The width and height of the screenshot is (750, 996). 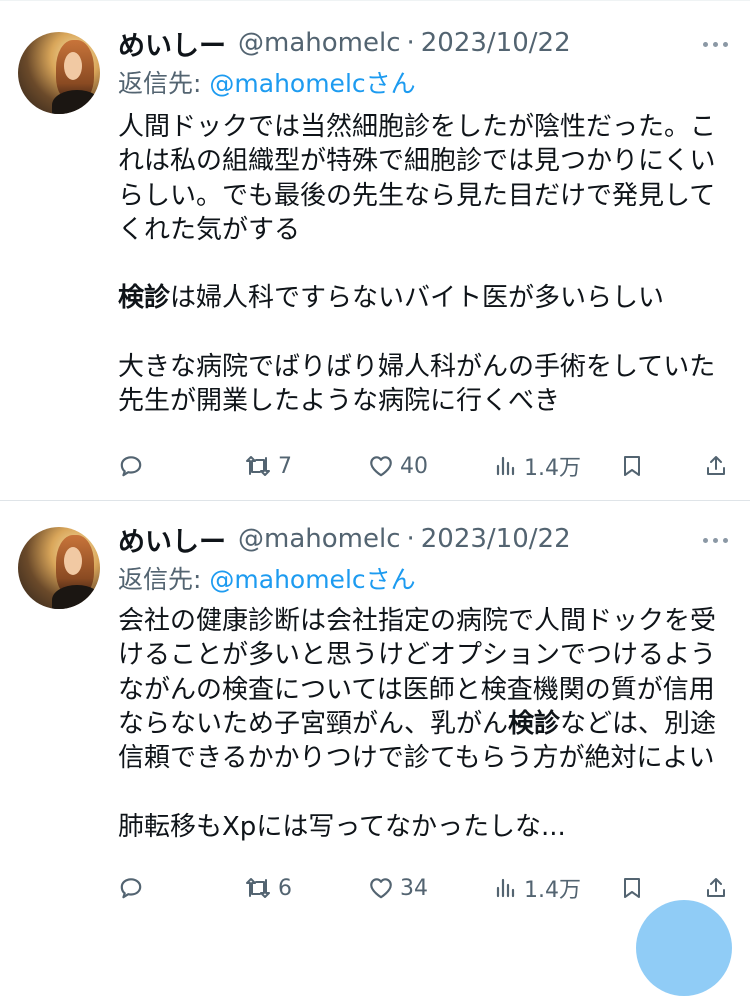 What do you see at coordinates (417, 655) in the screenshot?
I see `text-line: けることが多いと思うけどオプションでつけるよう` at bounding box center [417, 655].